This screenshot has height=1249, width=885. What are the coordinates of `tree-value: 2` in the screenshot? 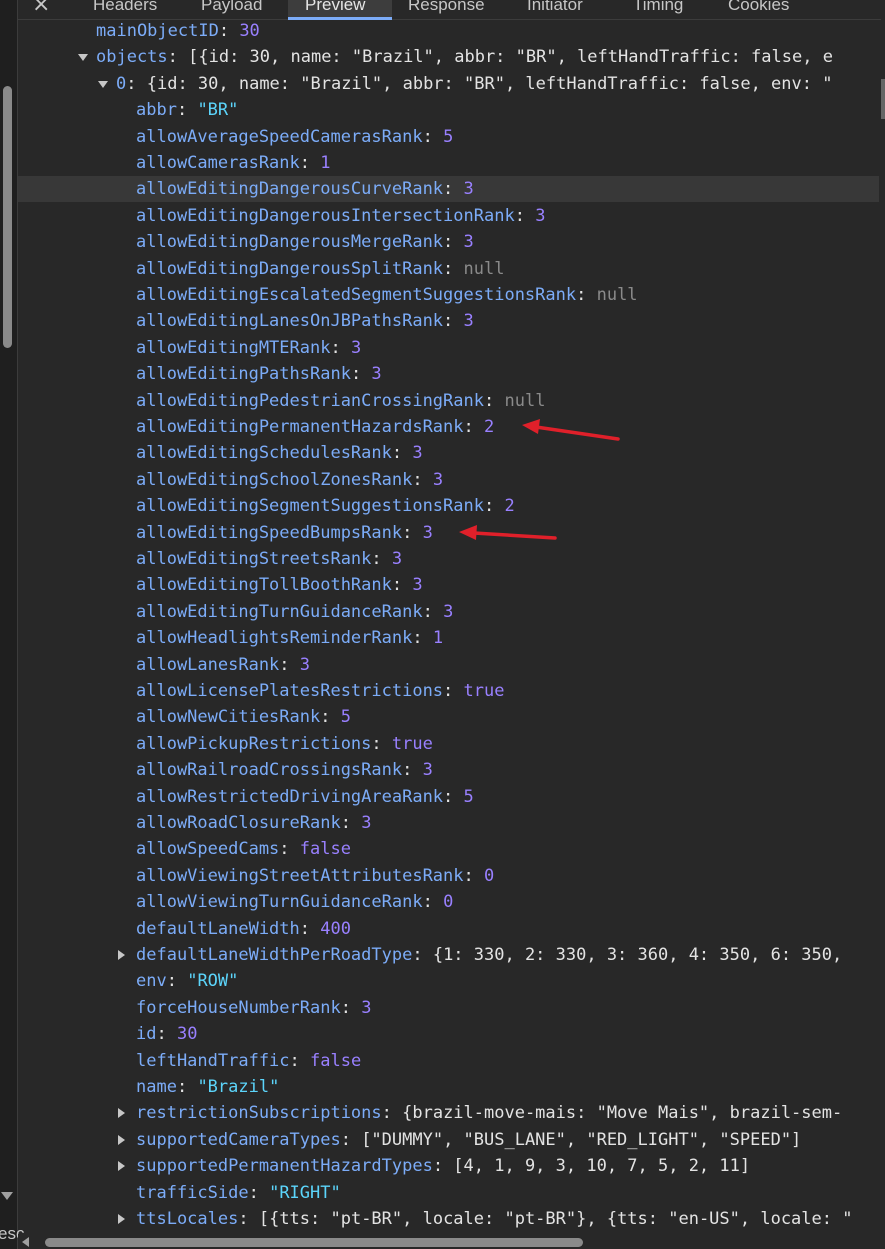 It's located at (489, 427).